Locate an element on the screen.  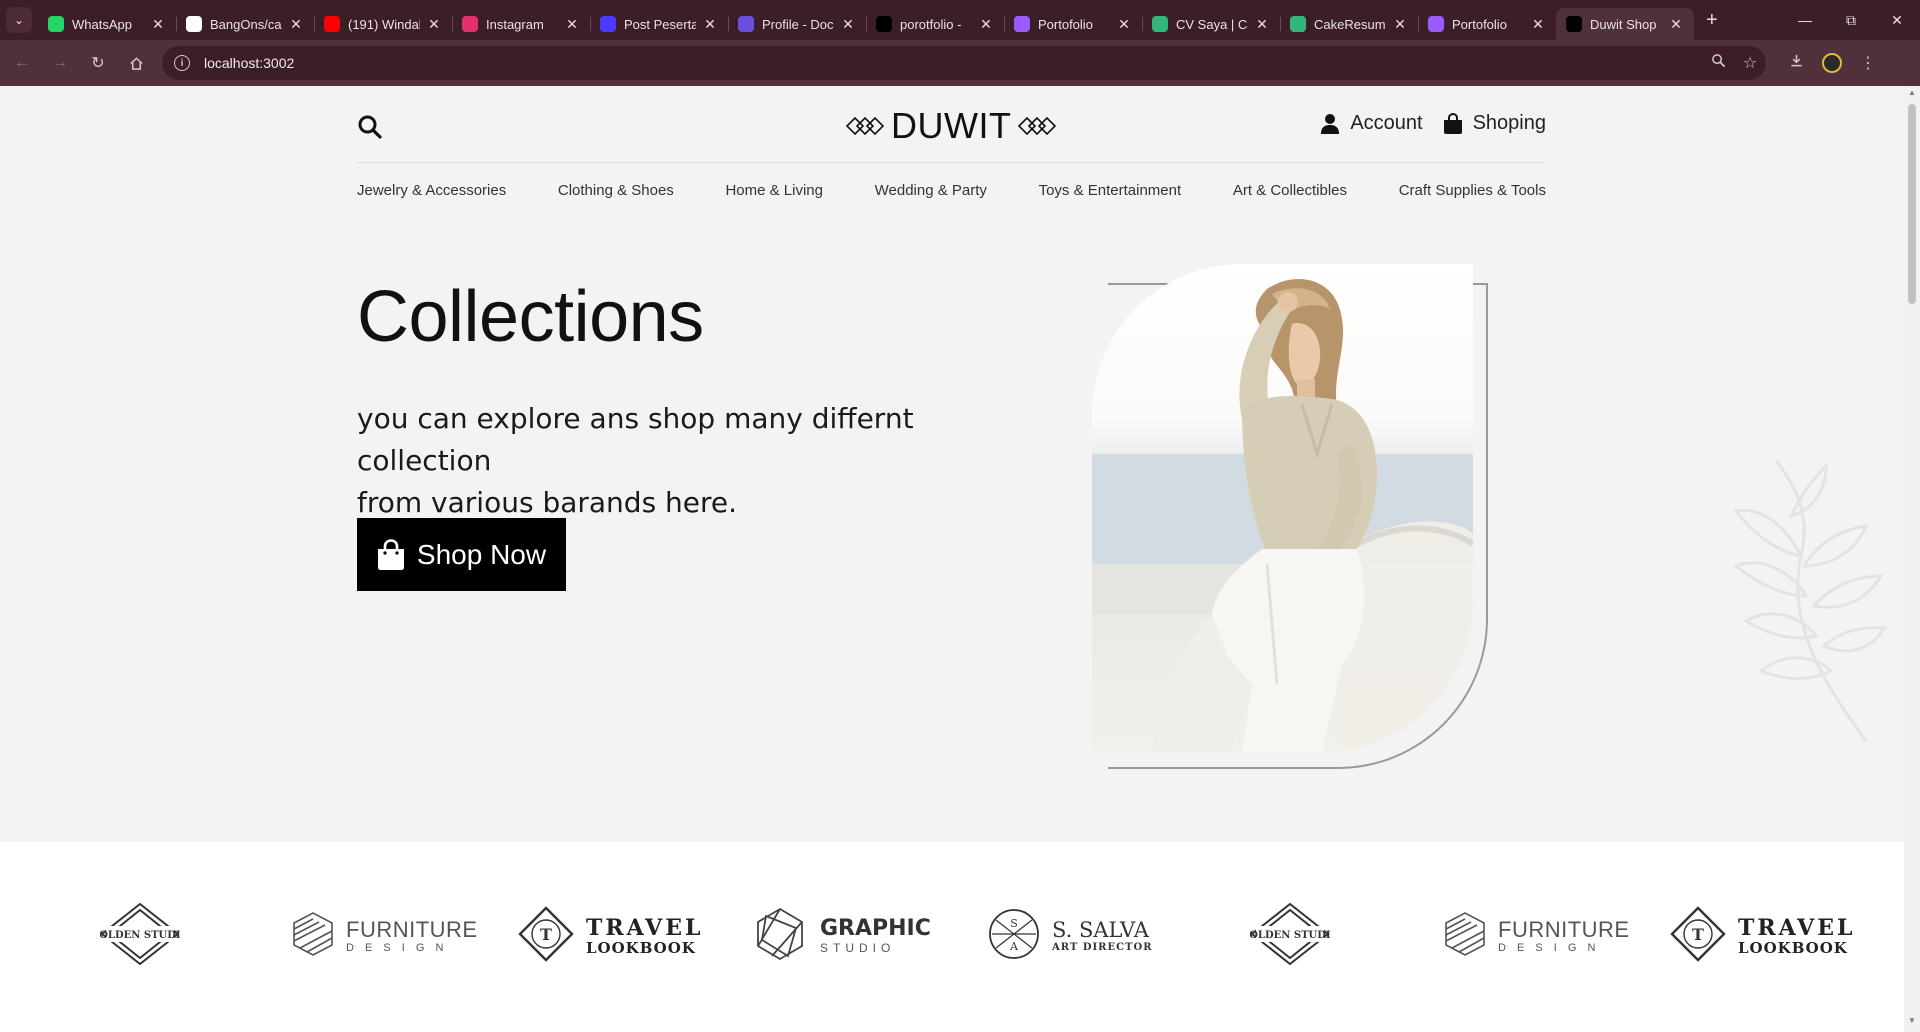
category-link: Clothing & Shoes is located at coordinates (616, 195).